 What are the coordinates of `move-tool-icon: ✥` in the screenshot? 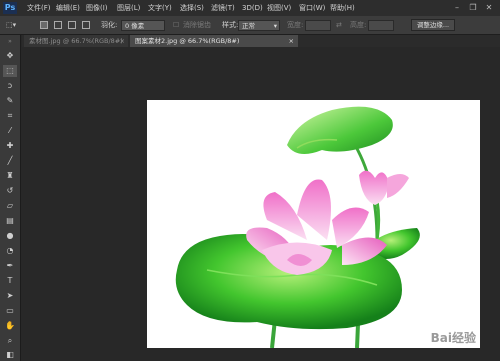 It's located at (10, 56).